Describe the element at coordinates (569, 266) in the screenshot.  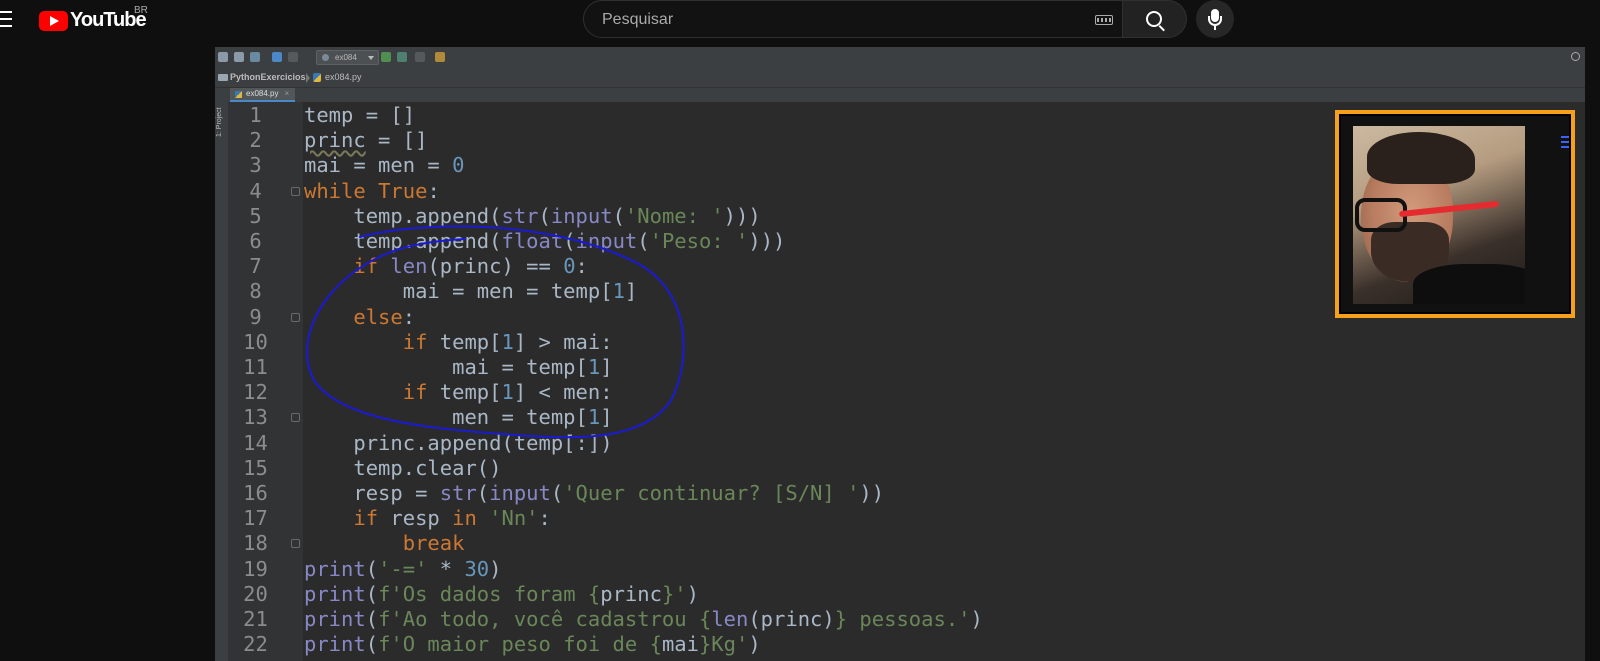
I see `code-token: 0` at that location.